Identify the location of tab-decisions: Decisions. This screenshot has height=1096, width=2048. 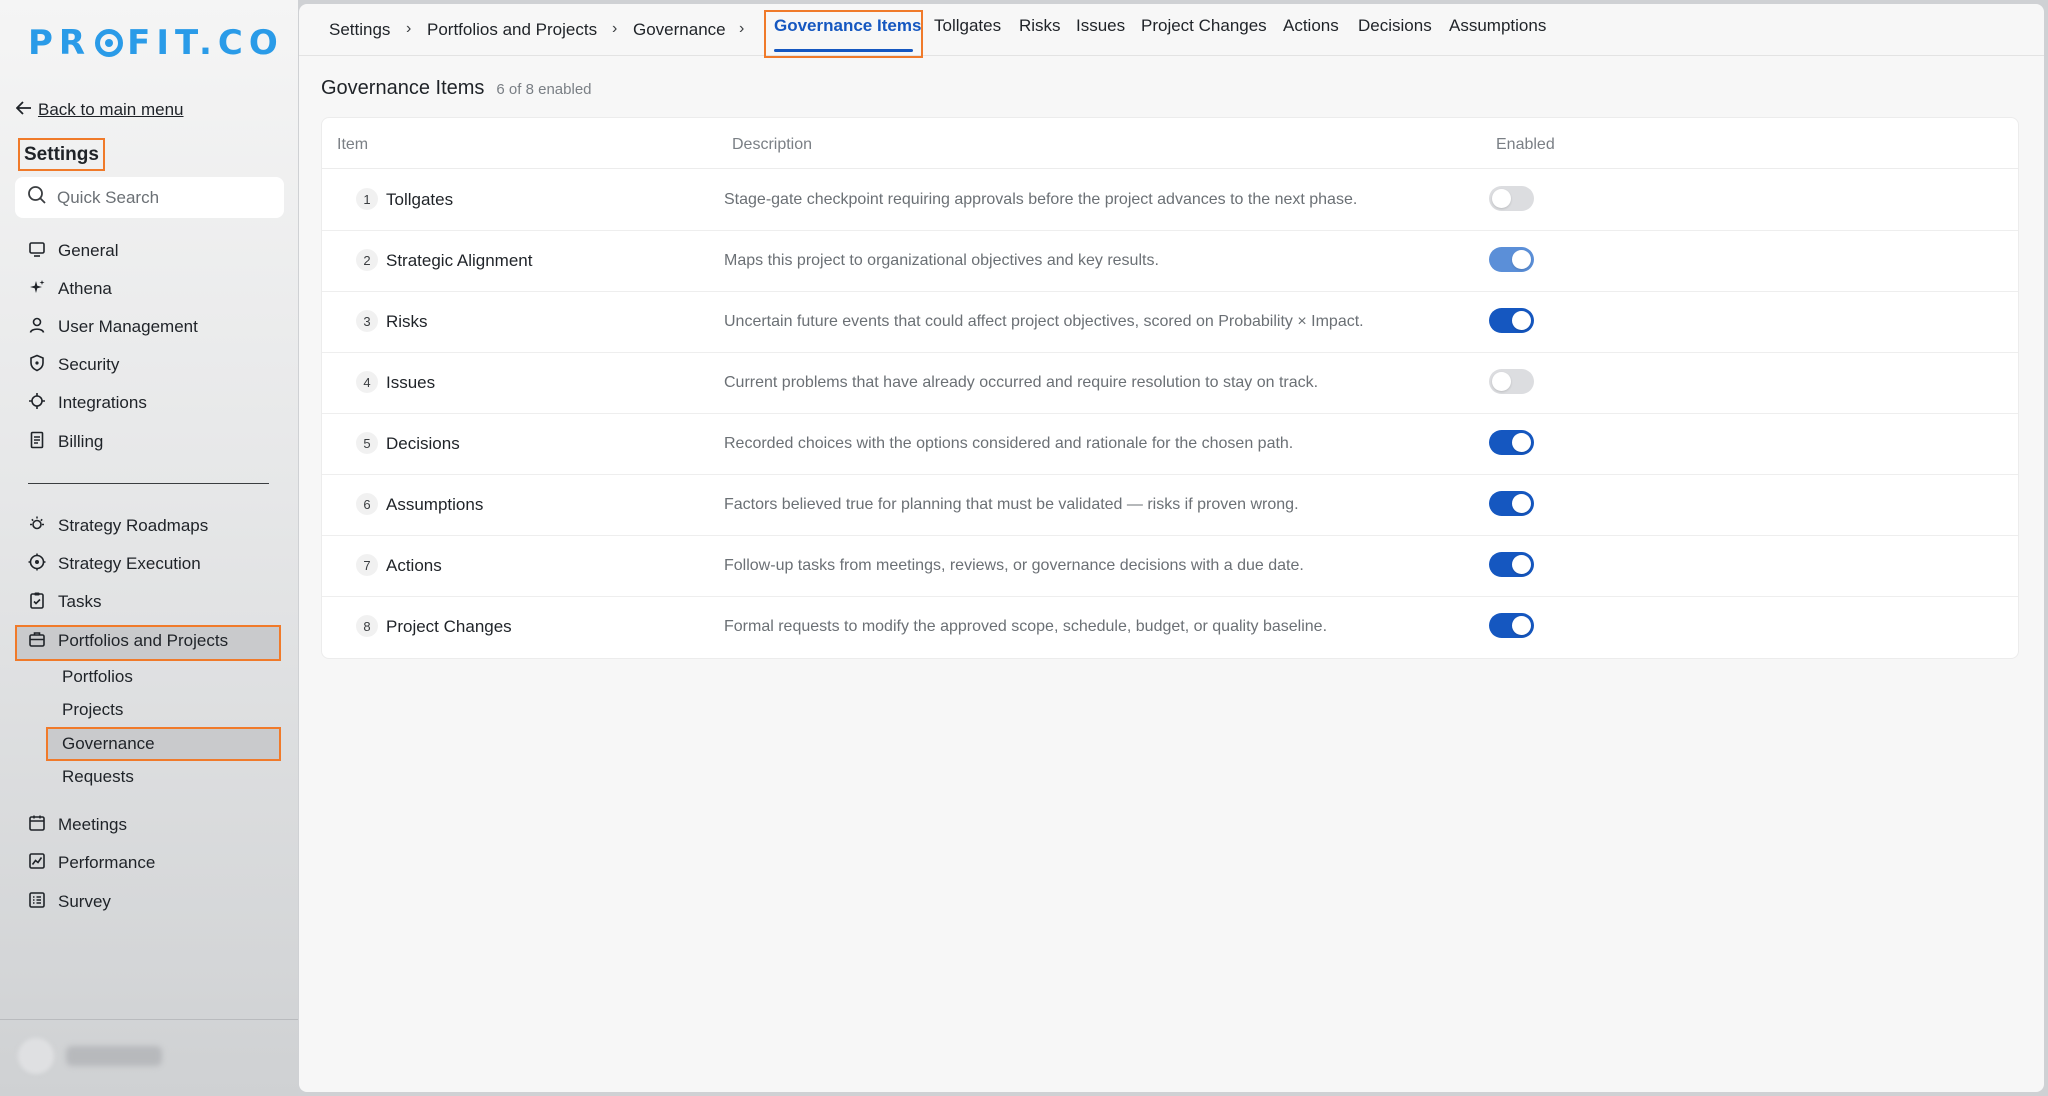
(1395, 26).